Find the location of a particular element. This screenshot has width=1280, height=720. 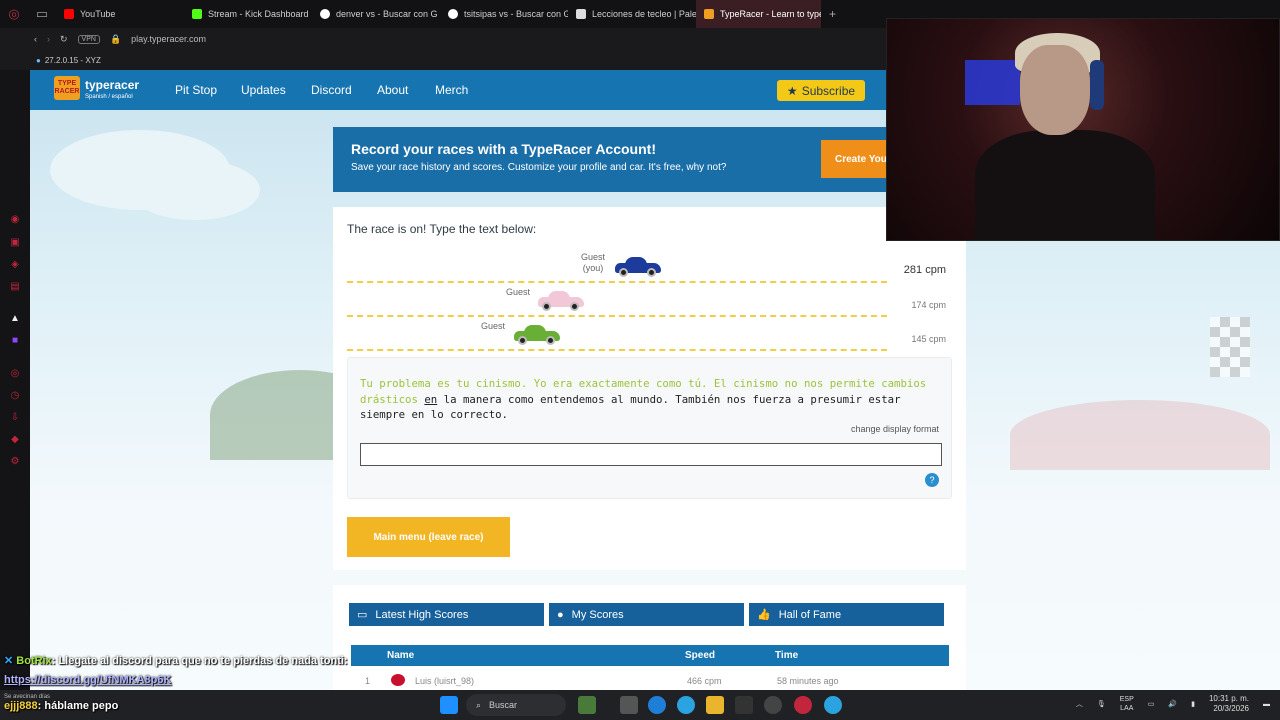

search-icon: ⌕ is located at coordinates (479, 704).